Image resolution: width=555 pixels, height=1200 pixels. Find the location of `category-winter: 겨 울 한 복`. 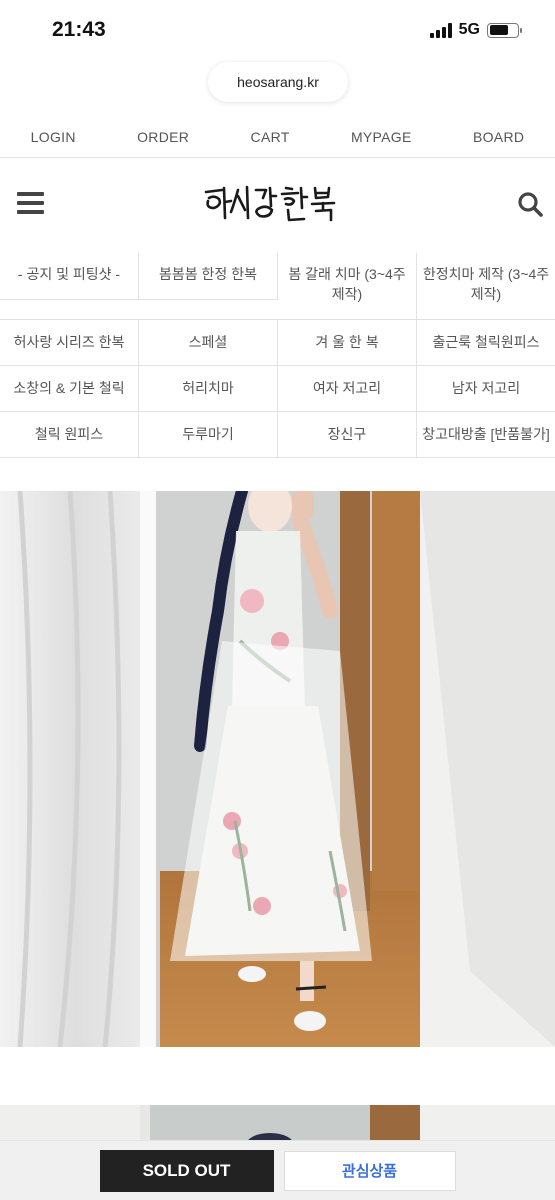

category-winter: 겨 울 한 복 is located at coordinates (347, 342).